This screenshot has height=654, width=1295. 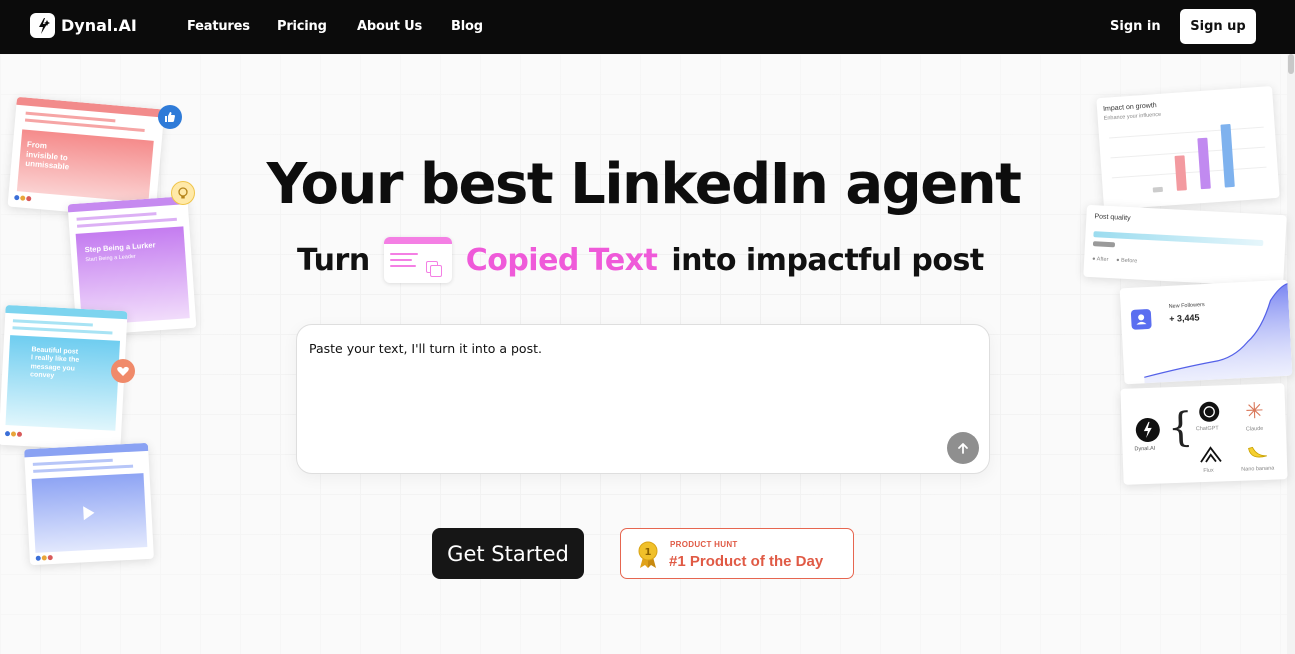 What do you see at coordinates (333, 260) in the screenshot?
I see `subtitle-prefix: Turn` at bounding box center [333, 260].